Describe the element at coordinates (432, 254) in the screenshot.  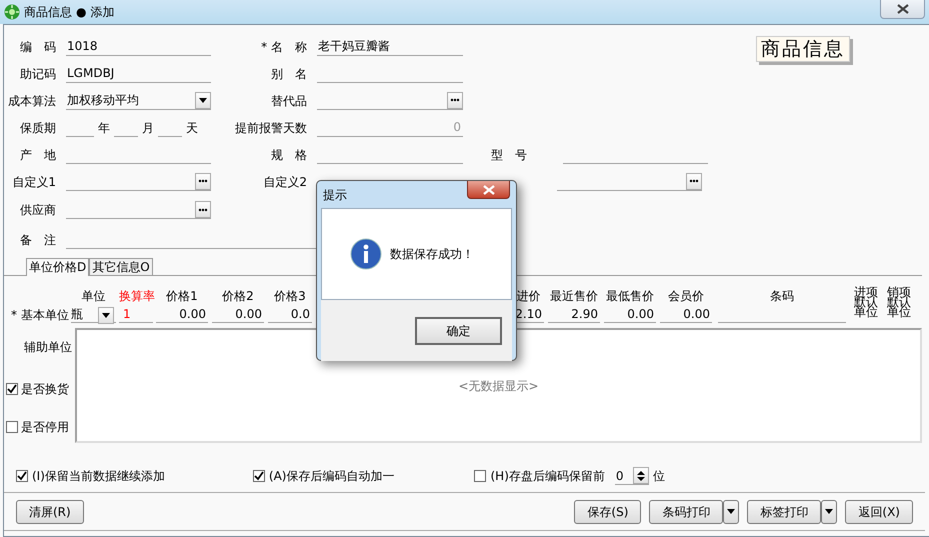
I see `dialog-message: 数据保存成功！` at that location.